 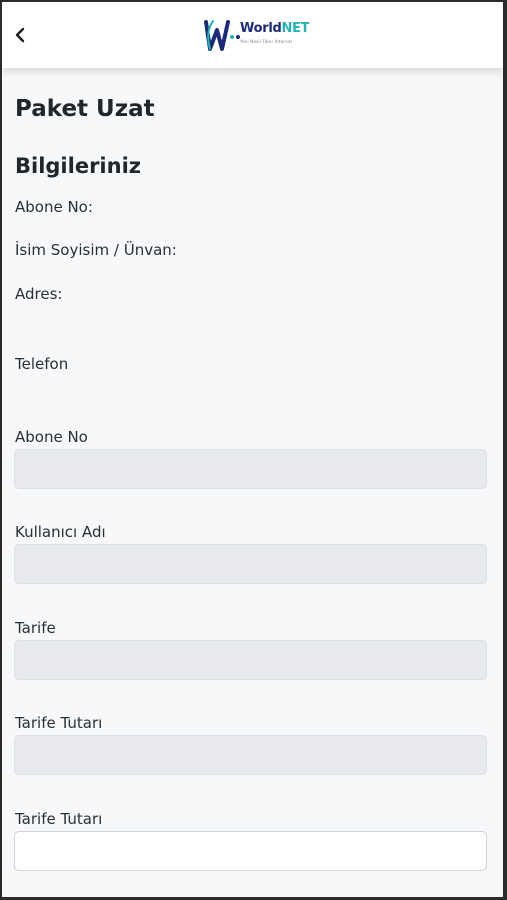 I want to click on tarife-field-label: Tarife, so click(x=35, y=628).